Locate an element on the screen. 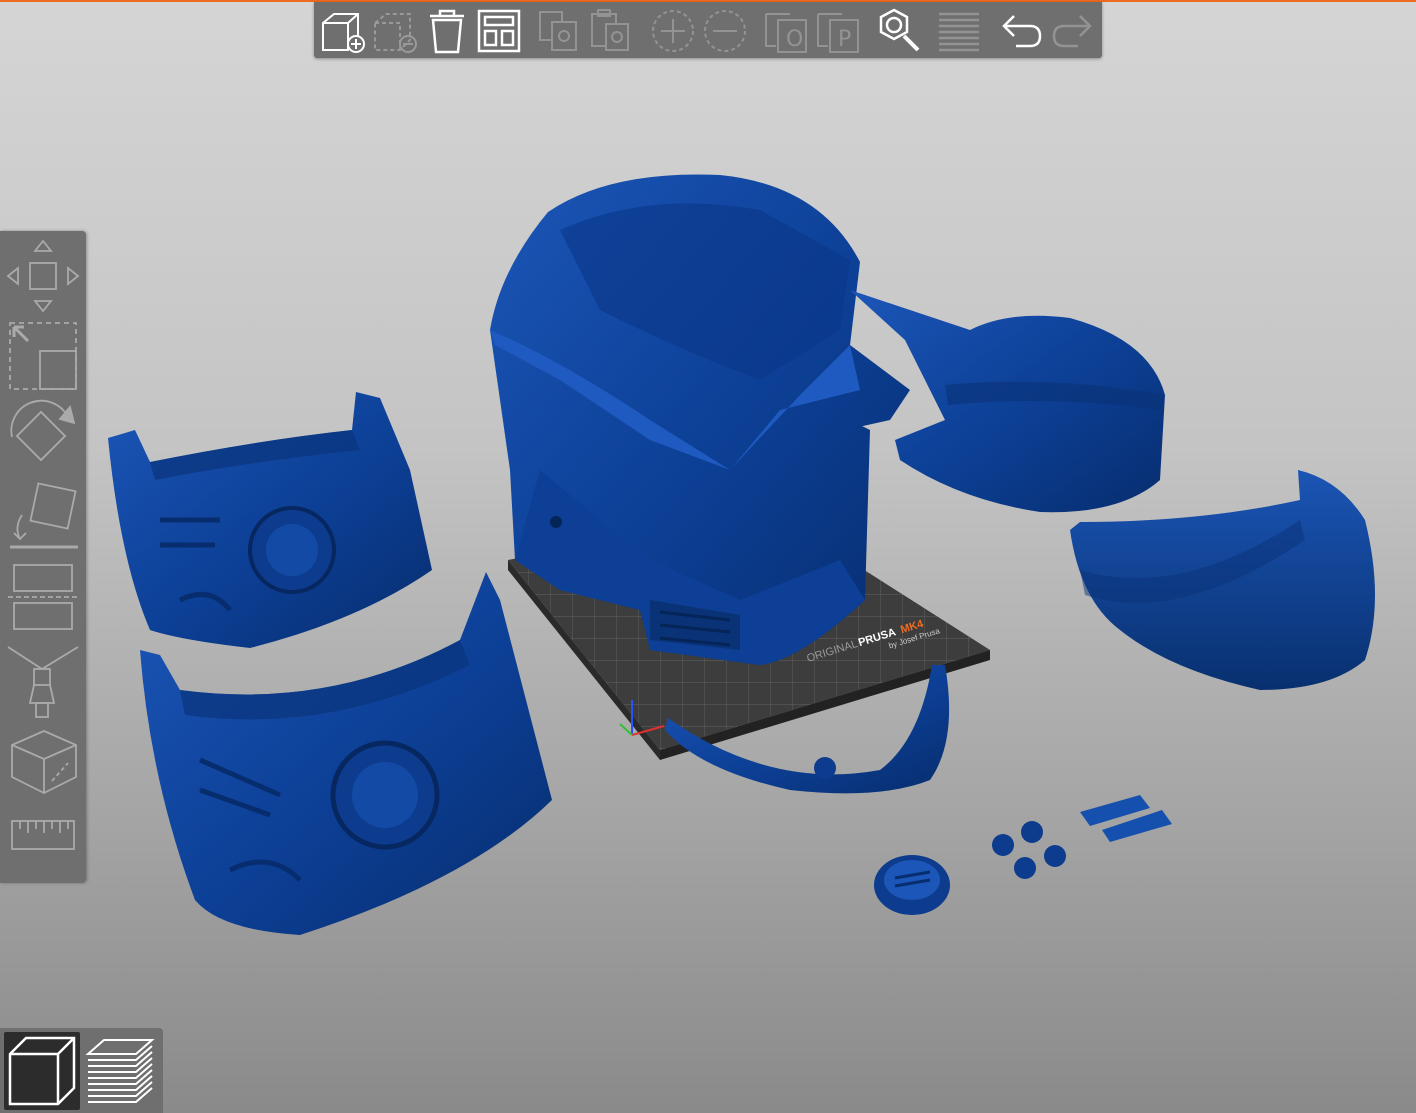 The image size is (1416, 1113). delete-all-icon is located at coordinates (447, 31).